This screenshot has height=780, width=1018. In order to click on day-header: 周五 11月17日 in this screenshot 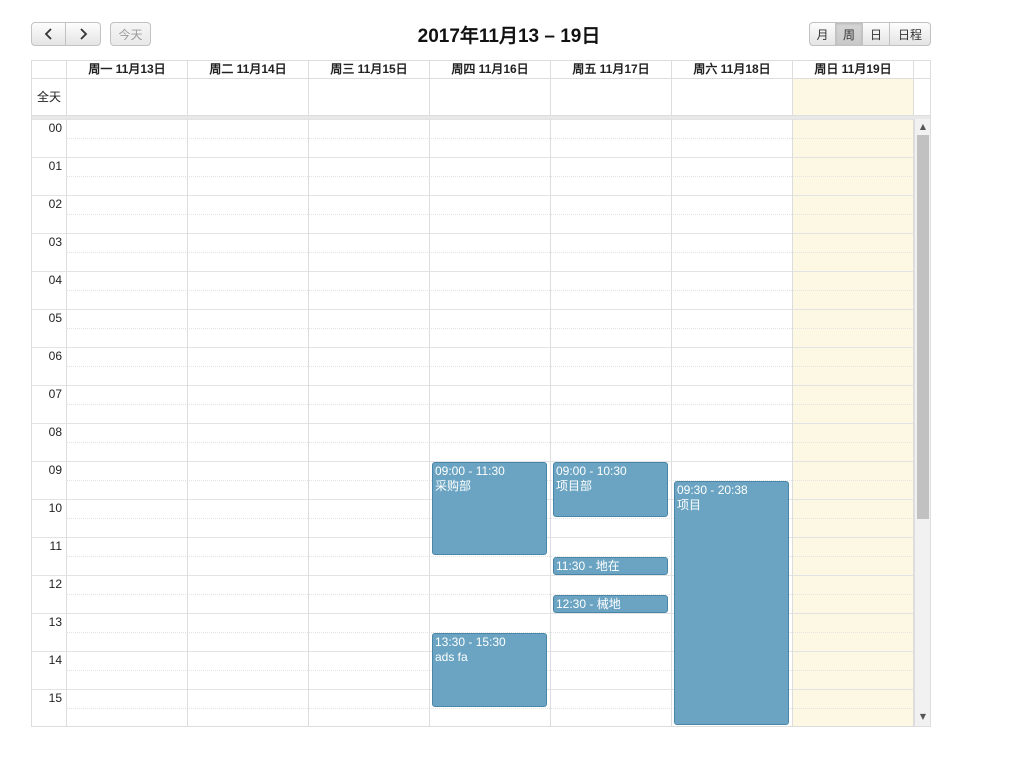, I will do `click(610, 69)`.